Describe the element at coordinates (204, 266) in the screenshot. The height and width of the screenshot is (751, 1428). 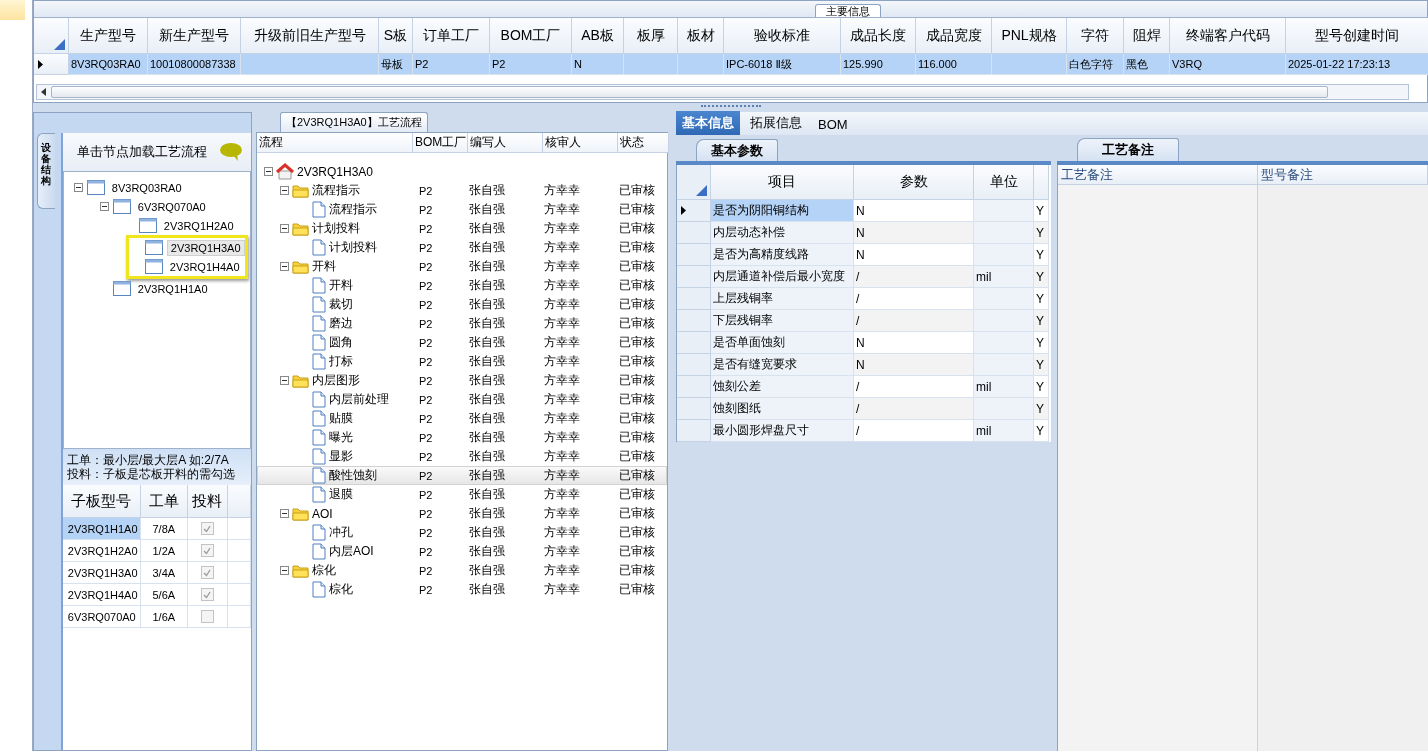
I see `tree-node: 2V3RQ1H4A0` at that location.